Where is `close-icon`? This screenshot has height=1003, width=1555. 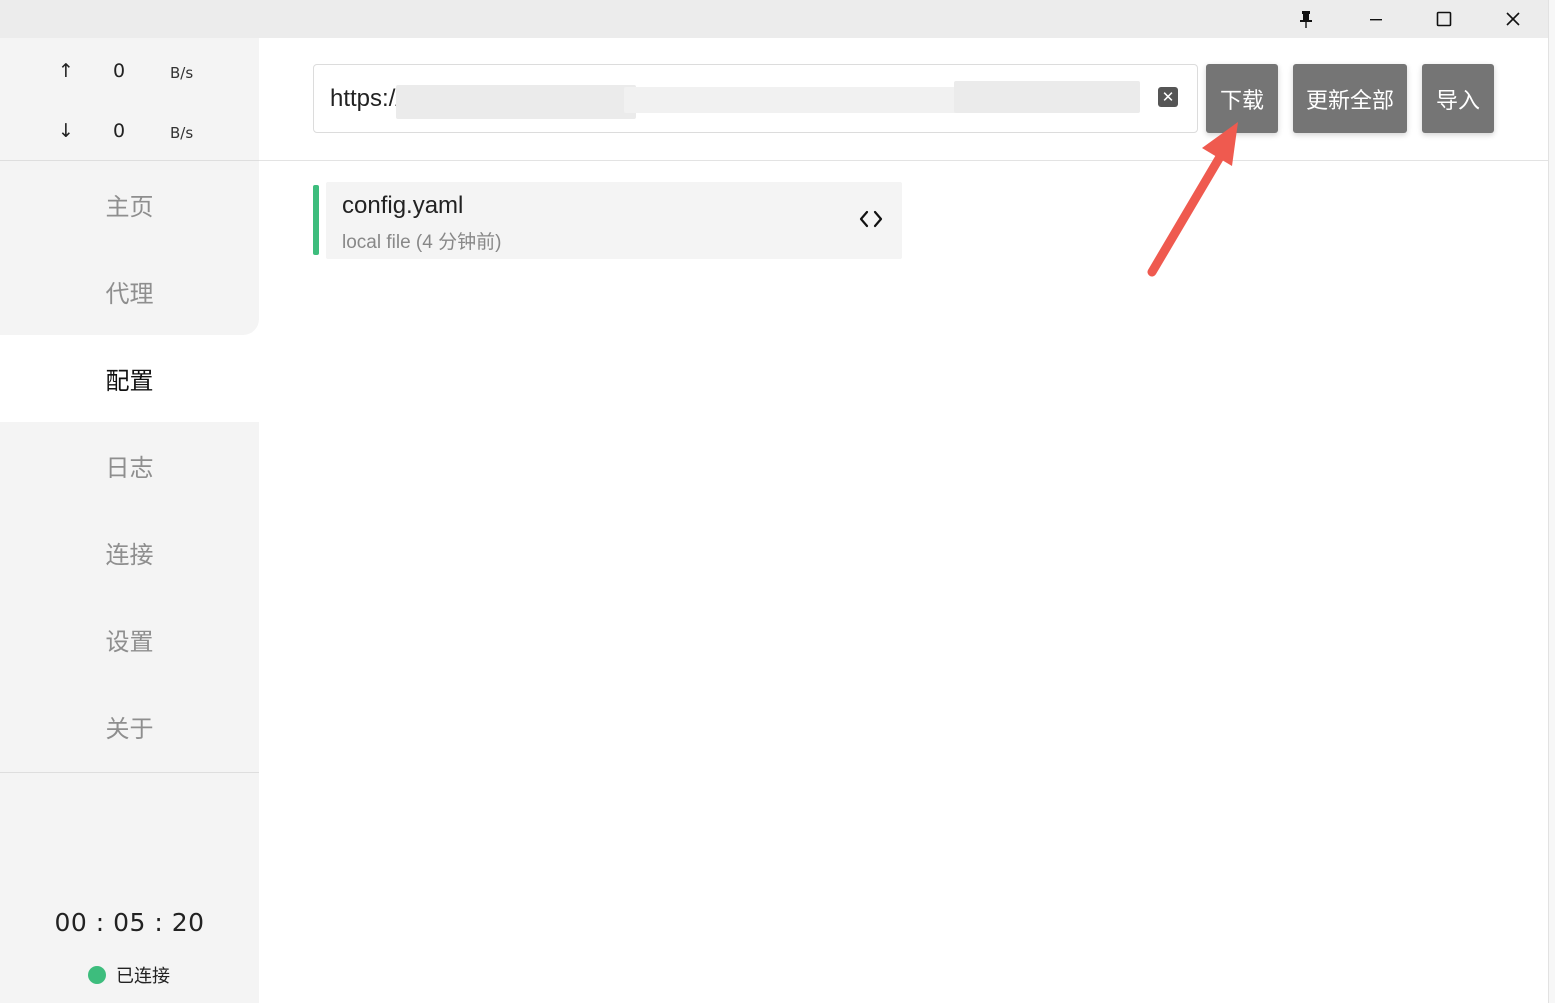
close-icon is located at coordinates (1513, 19).